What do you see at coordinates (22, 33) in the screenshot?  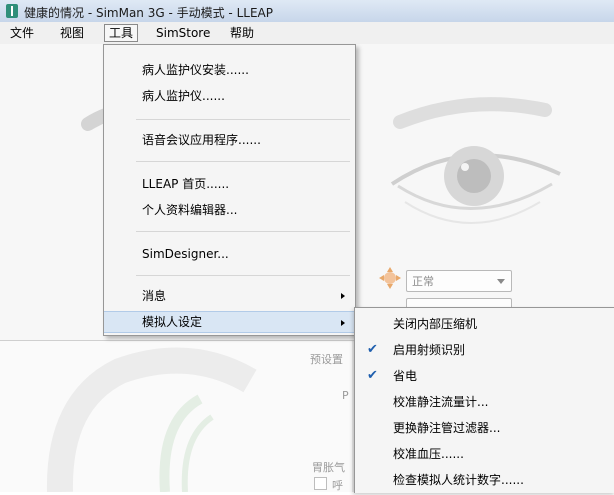 I see `menu-file: 文件` at bounding box center [22, 33].